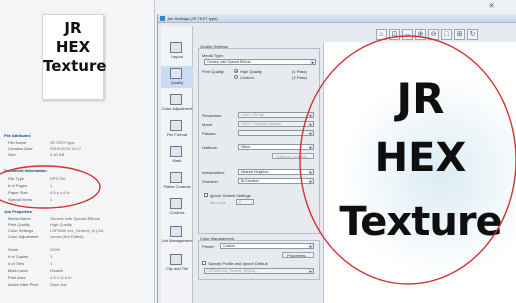  Describe the element at coordinates (177, 212) in the screenshot. I see `sidebar-item-label: Controls` at that location.